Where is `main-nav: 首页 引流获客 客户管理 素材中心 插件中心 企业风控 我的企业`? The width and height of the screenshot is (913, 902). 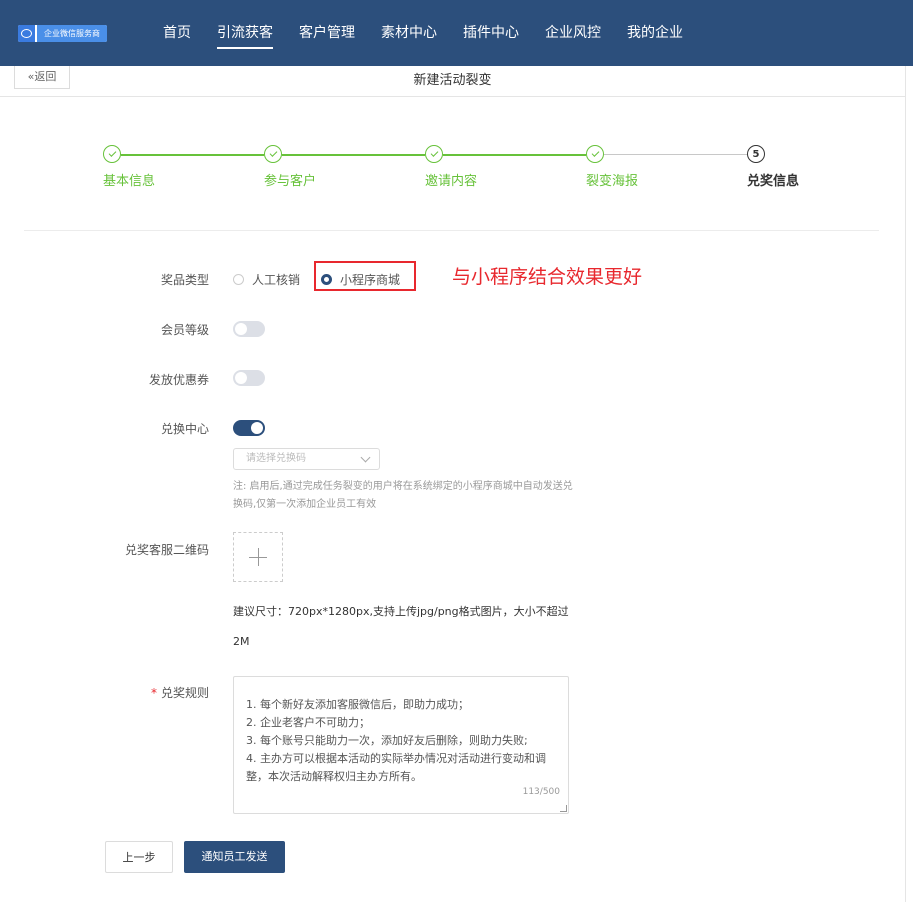
main-nav: 首页 引流获客 客户管理 素材中心 插件中心 企业风控 我的企业 is located at coordinates (423, 33).